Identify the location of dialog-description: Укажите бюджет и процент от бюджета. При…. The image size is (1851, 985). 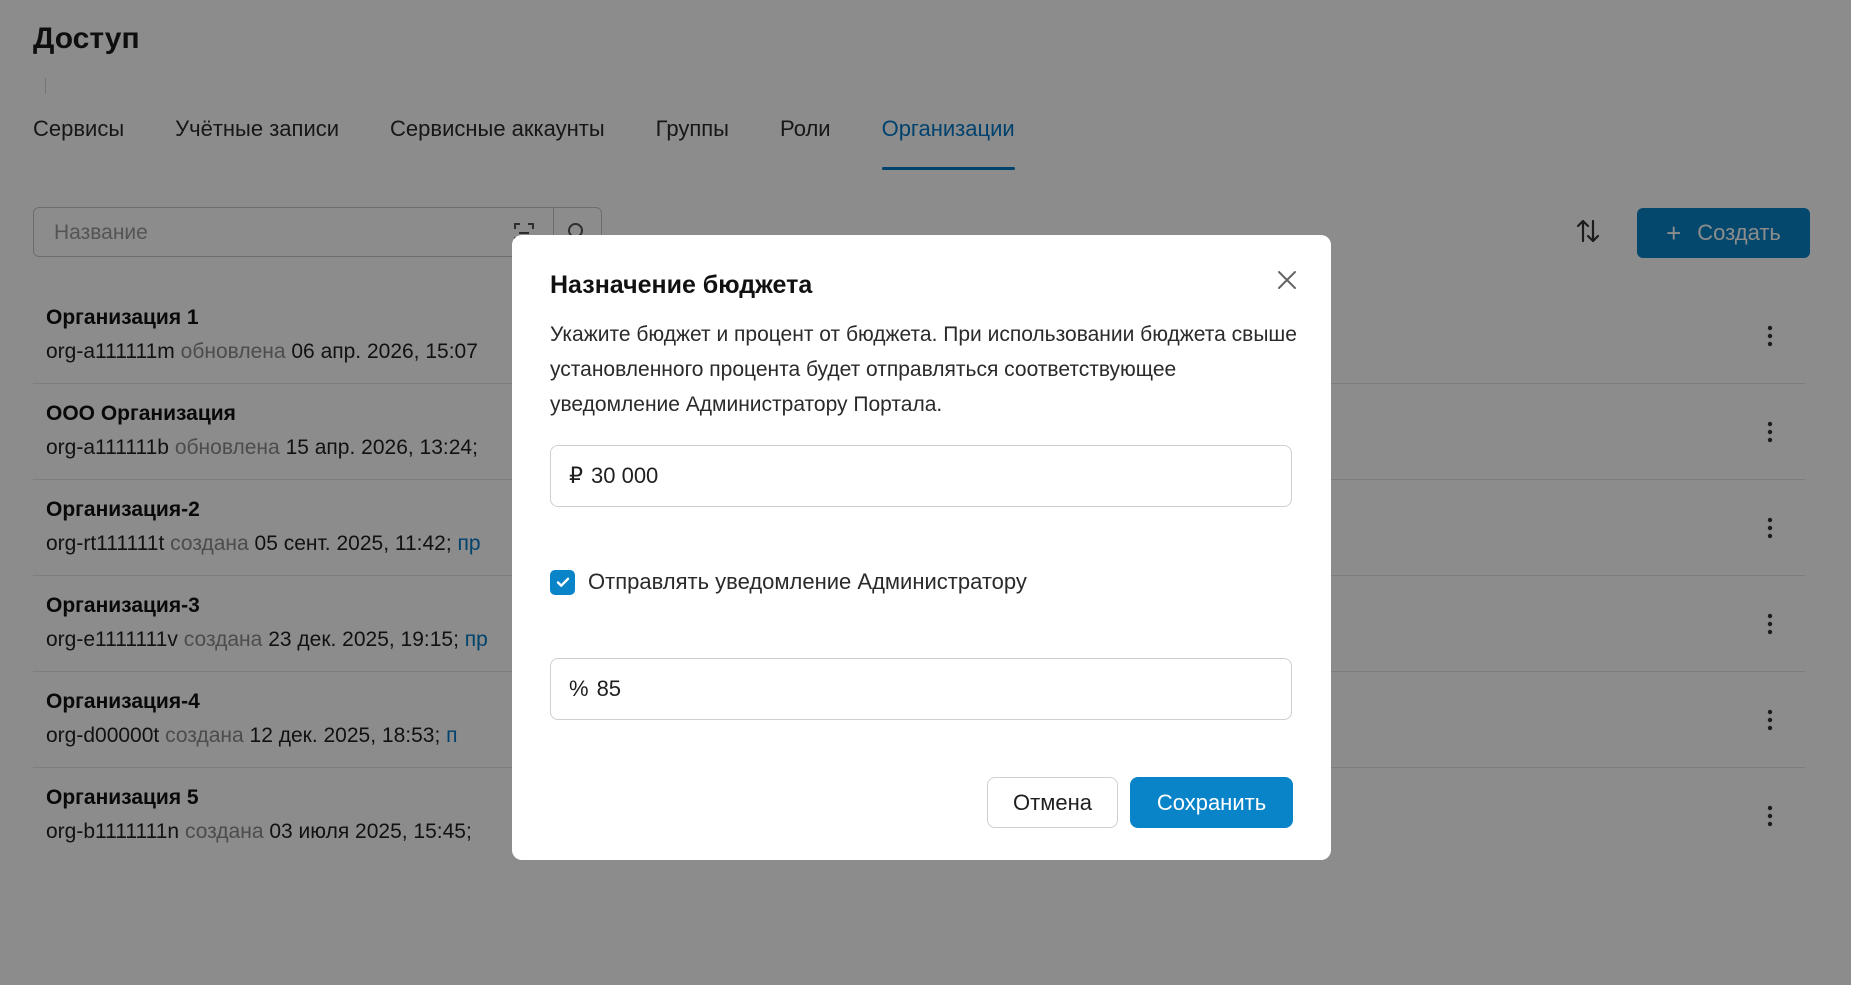
(923, 369).